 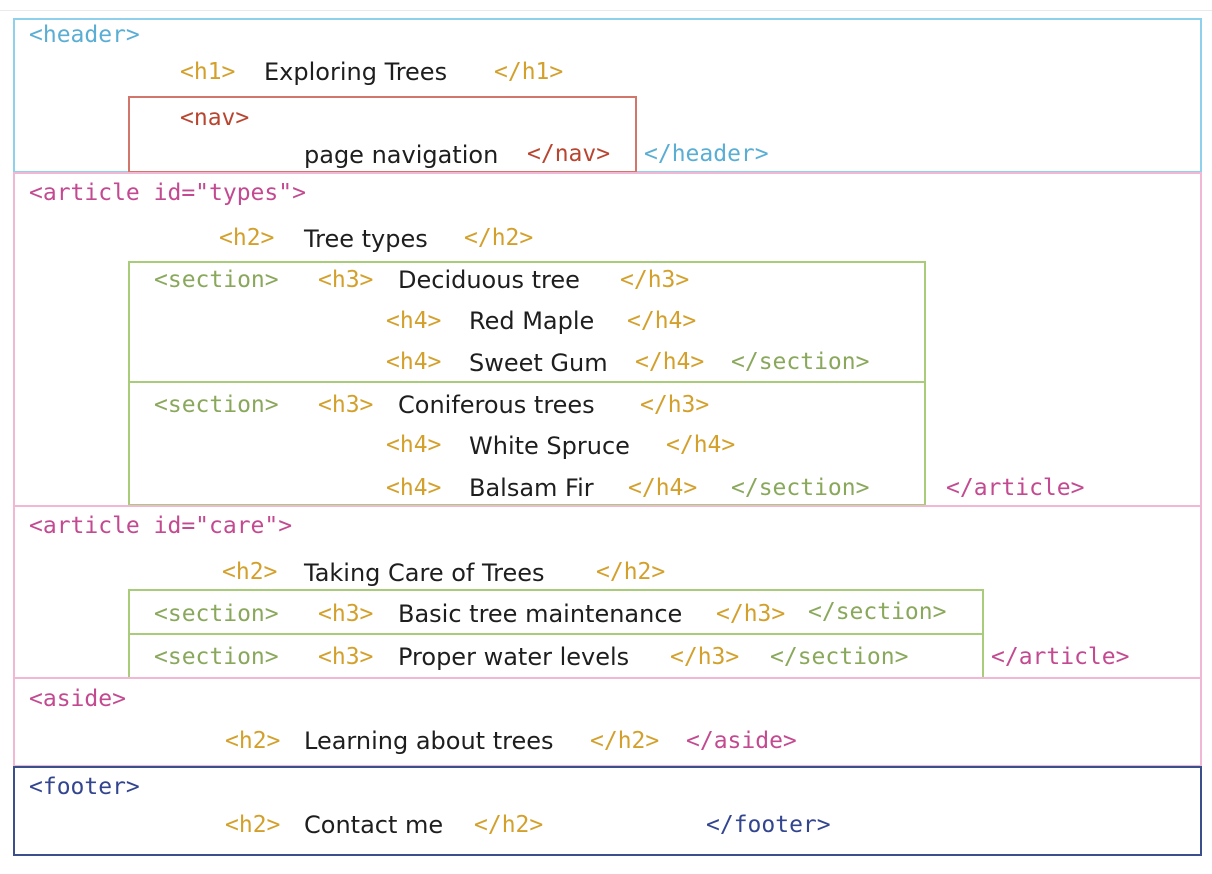 I want to click on care-h2-text: Taking Care of Trees, so click(x=424, y=573).